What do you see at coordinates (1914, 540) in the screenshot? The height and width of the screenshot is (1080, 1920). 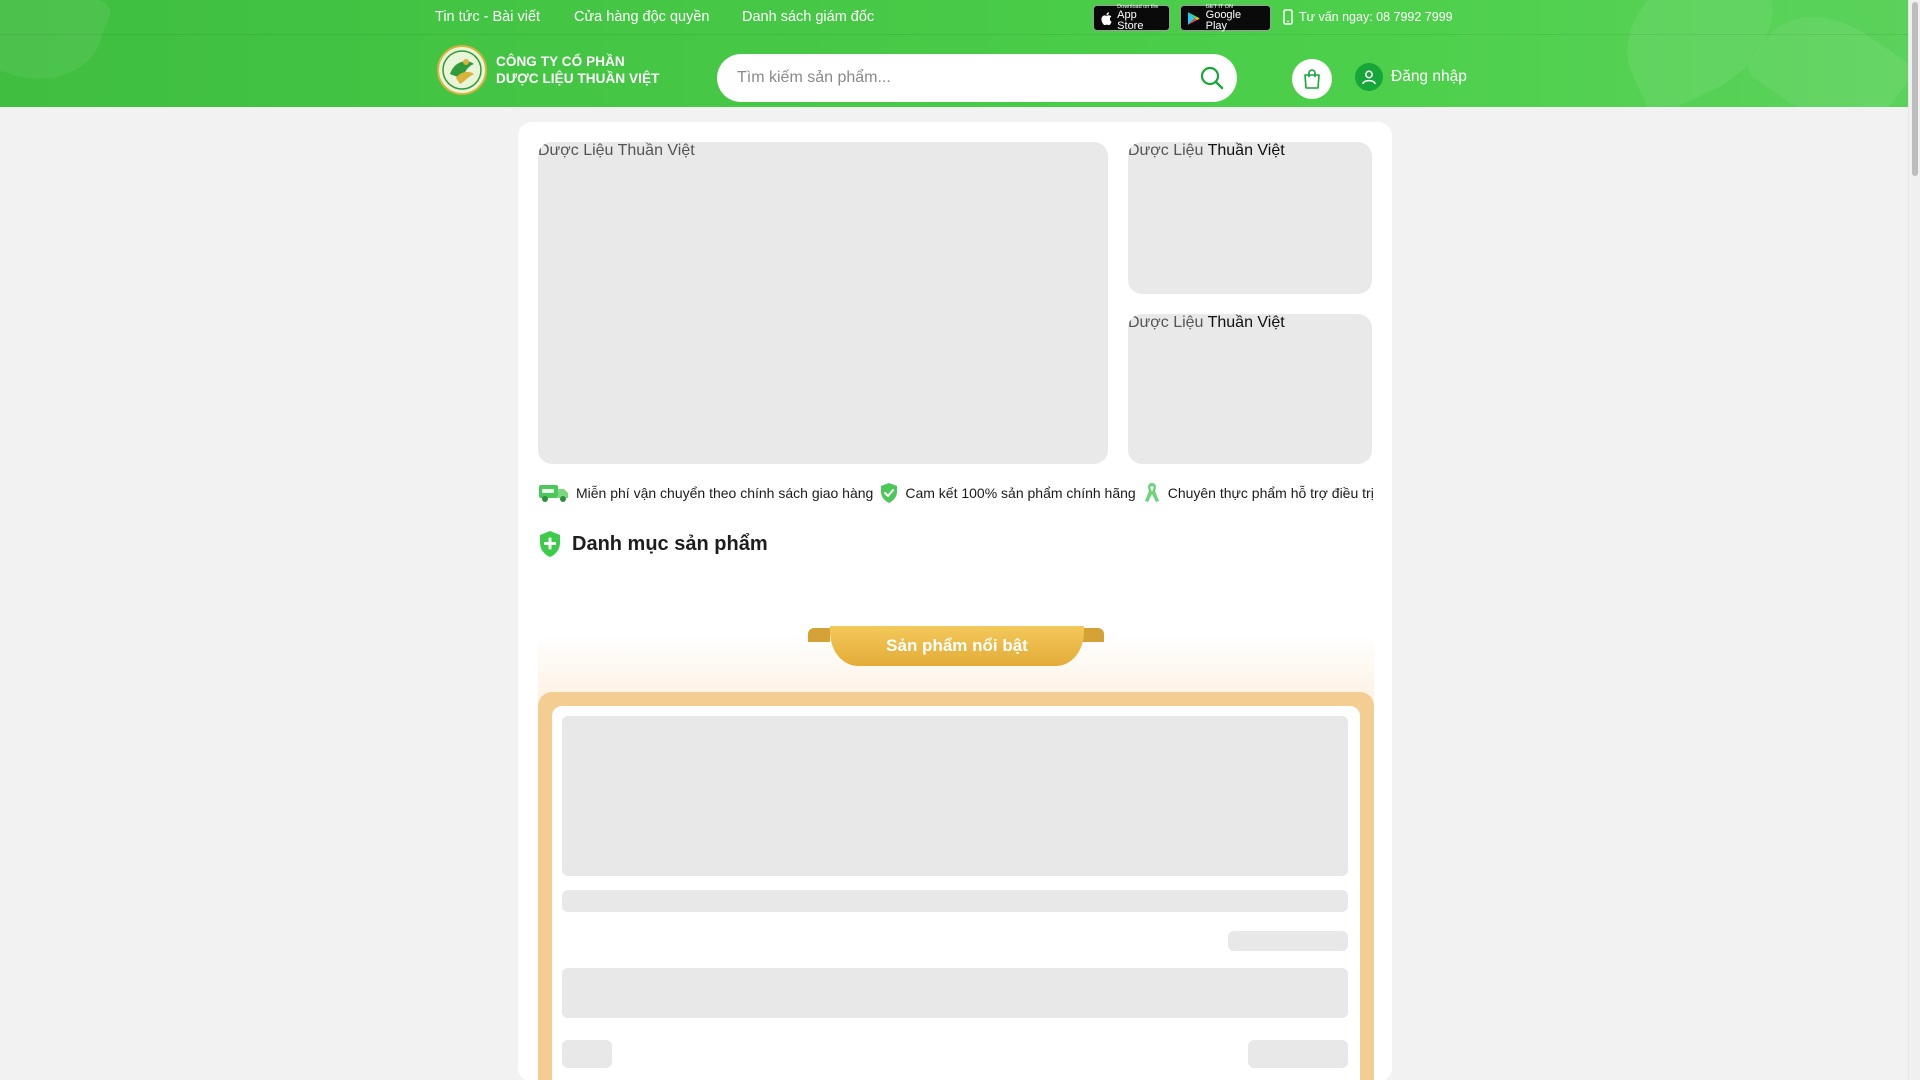 I see `page-scrollbar` at bounding box center [1914, 540].